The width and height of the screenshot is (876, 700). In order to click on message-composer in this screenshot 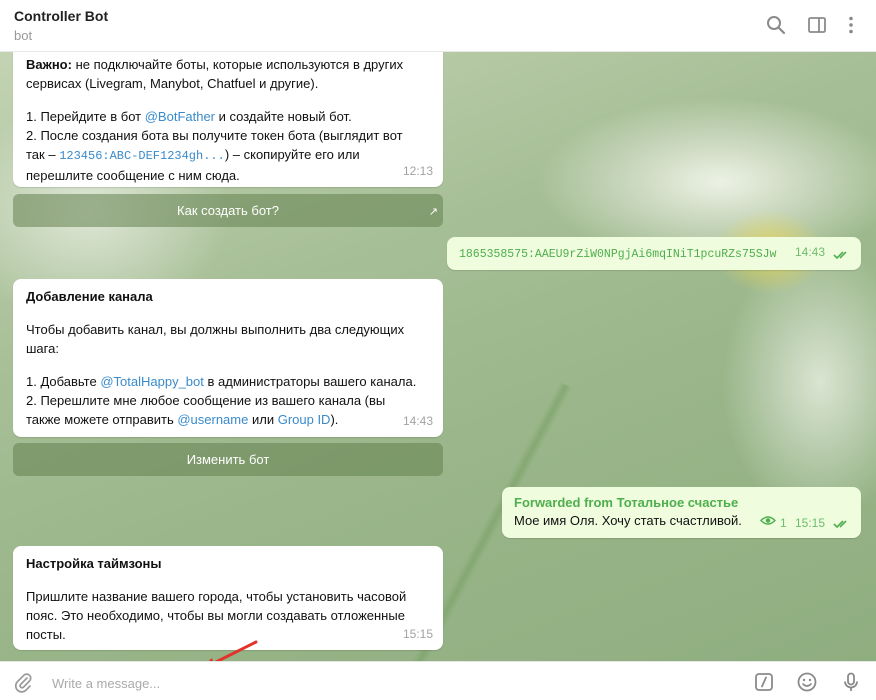, I will do `click(438, 680)`.